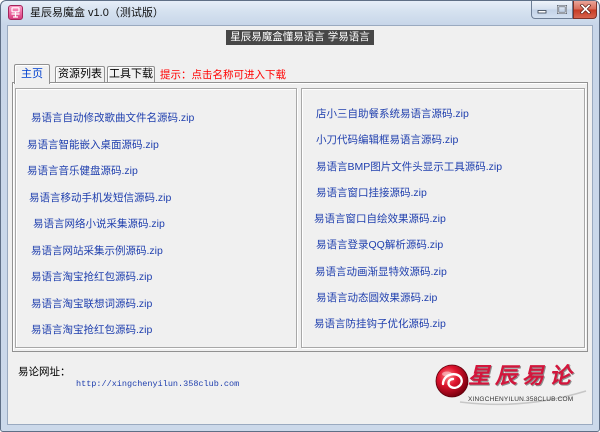  What do you see at coordinates (44, 372) in the screenshot?
I see `site-label: 易论网址：` at bounding box center [44, 372].